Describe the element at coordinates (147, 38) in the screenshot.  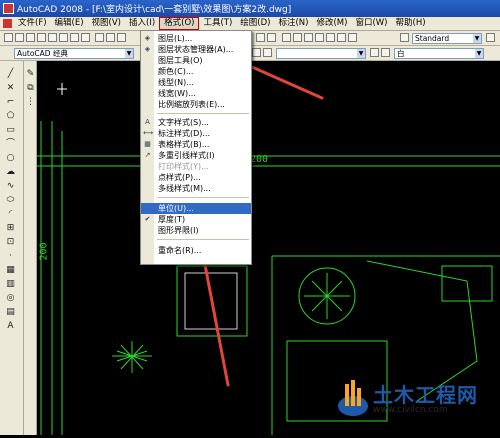
I see `layer-icon: ◈` at that location.